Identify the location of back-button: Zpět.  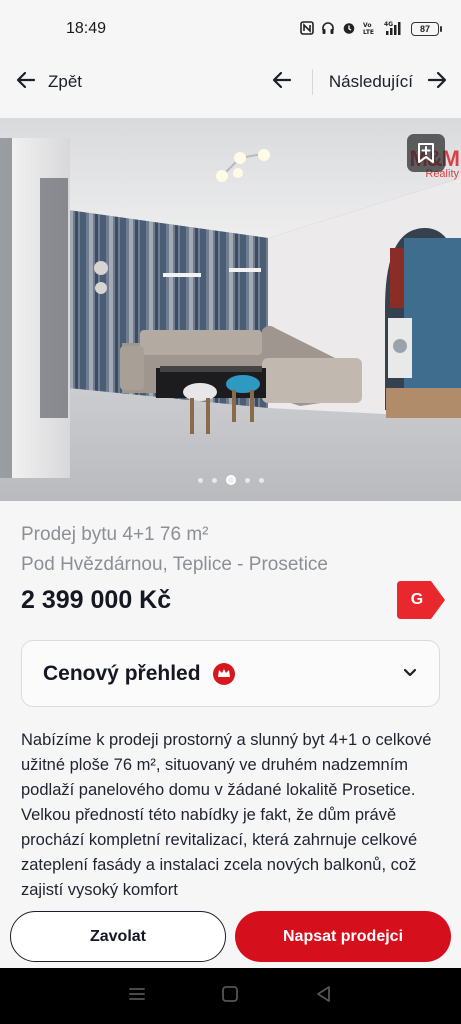
(49, 82).